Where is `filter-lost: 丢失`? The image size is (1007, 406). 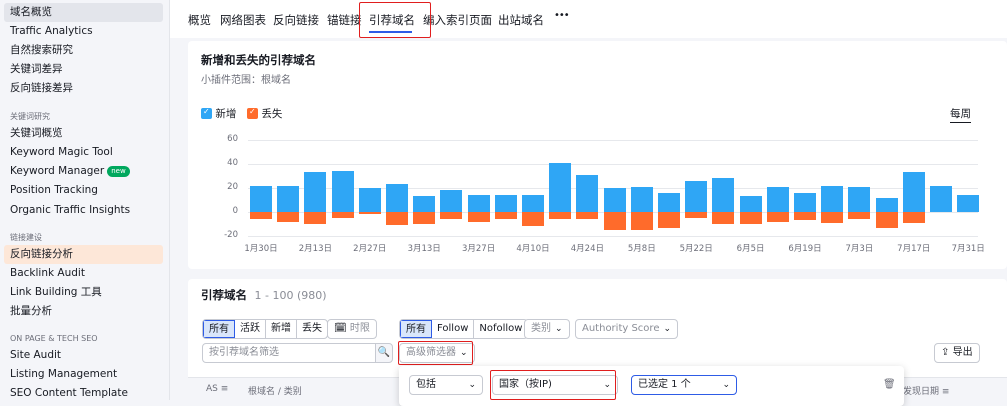
filter-lost: 丢失 is located at coordinates (312, 329).